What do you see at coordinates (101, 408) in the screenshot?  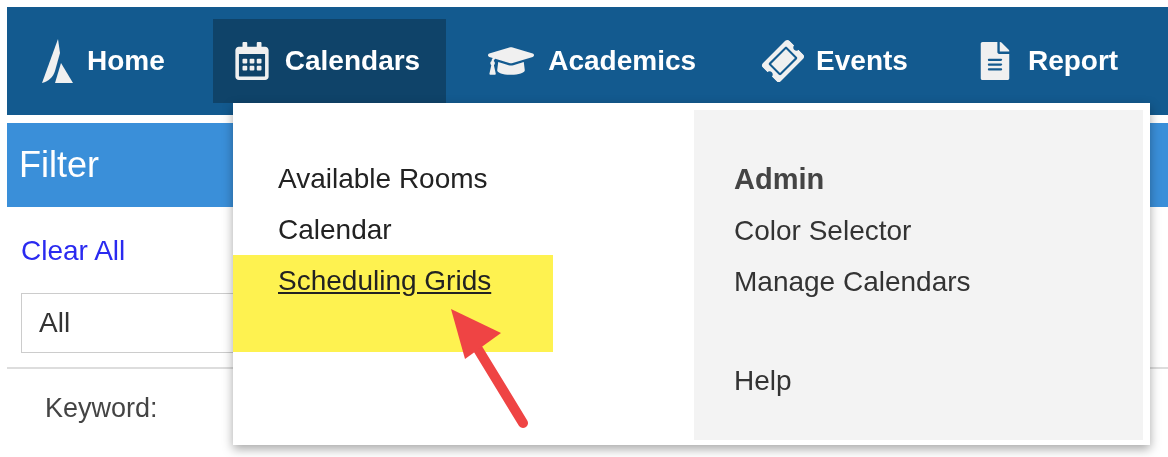 I see `keyword-label: Keyword:` at bounding box center [101, 408].